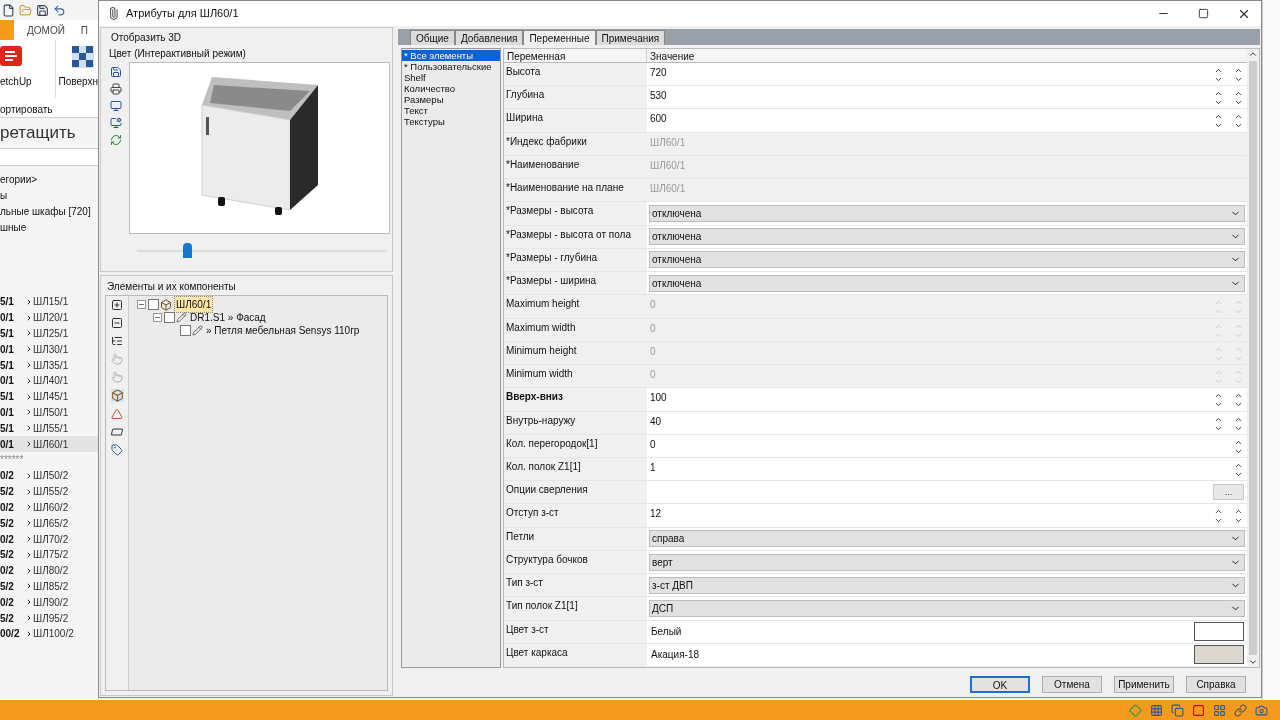 The height and width of the screenshot is (720, 1280). I want to click on product-row: 5/1 ШЛ15/1, so click(49, 302).